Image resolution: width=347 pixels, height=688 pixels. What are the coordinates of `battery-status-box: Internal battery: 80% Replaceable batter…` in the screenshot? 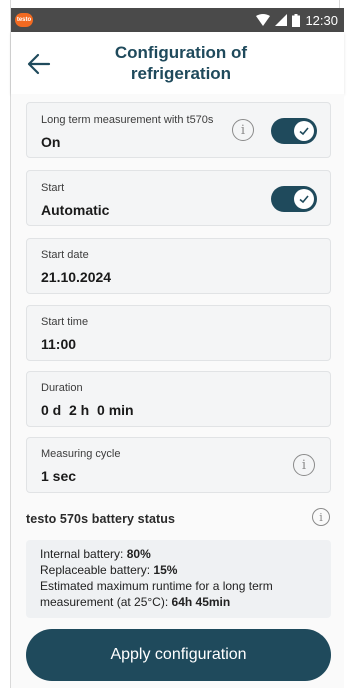 It's located at (178, 579).